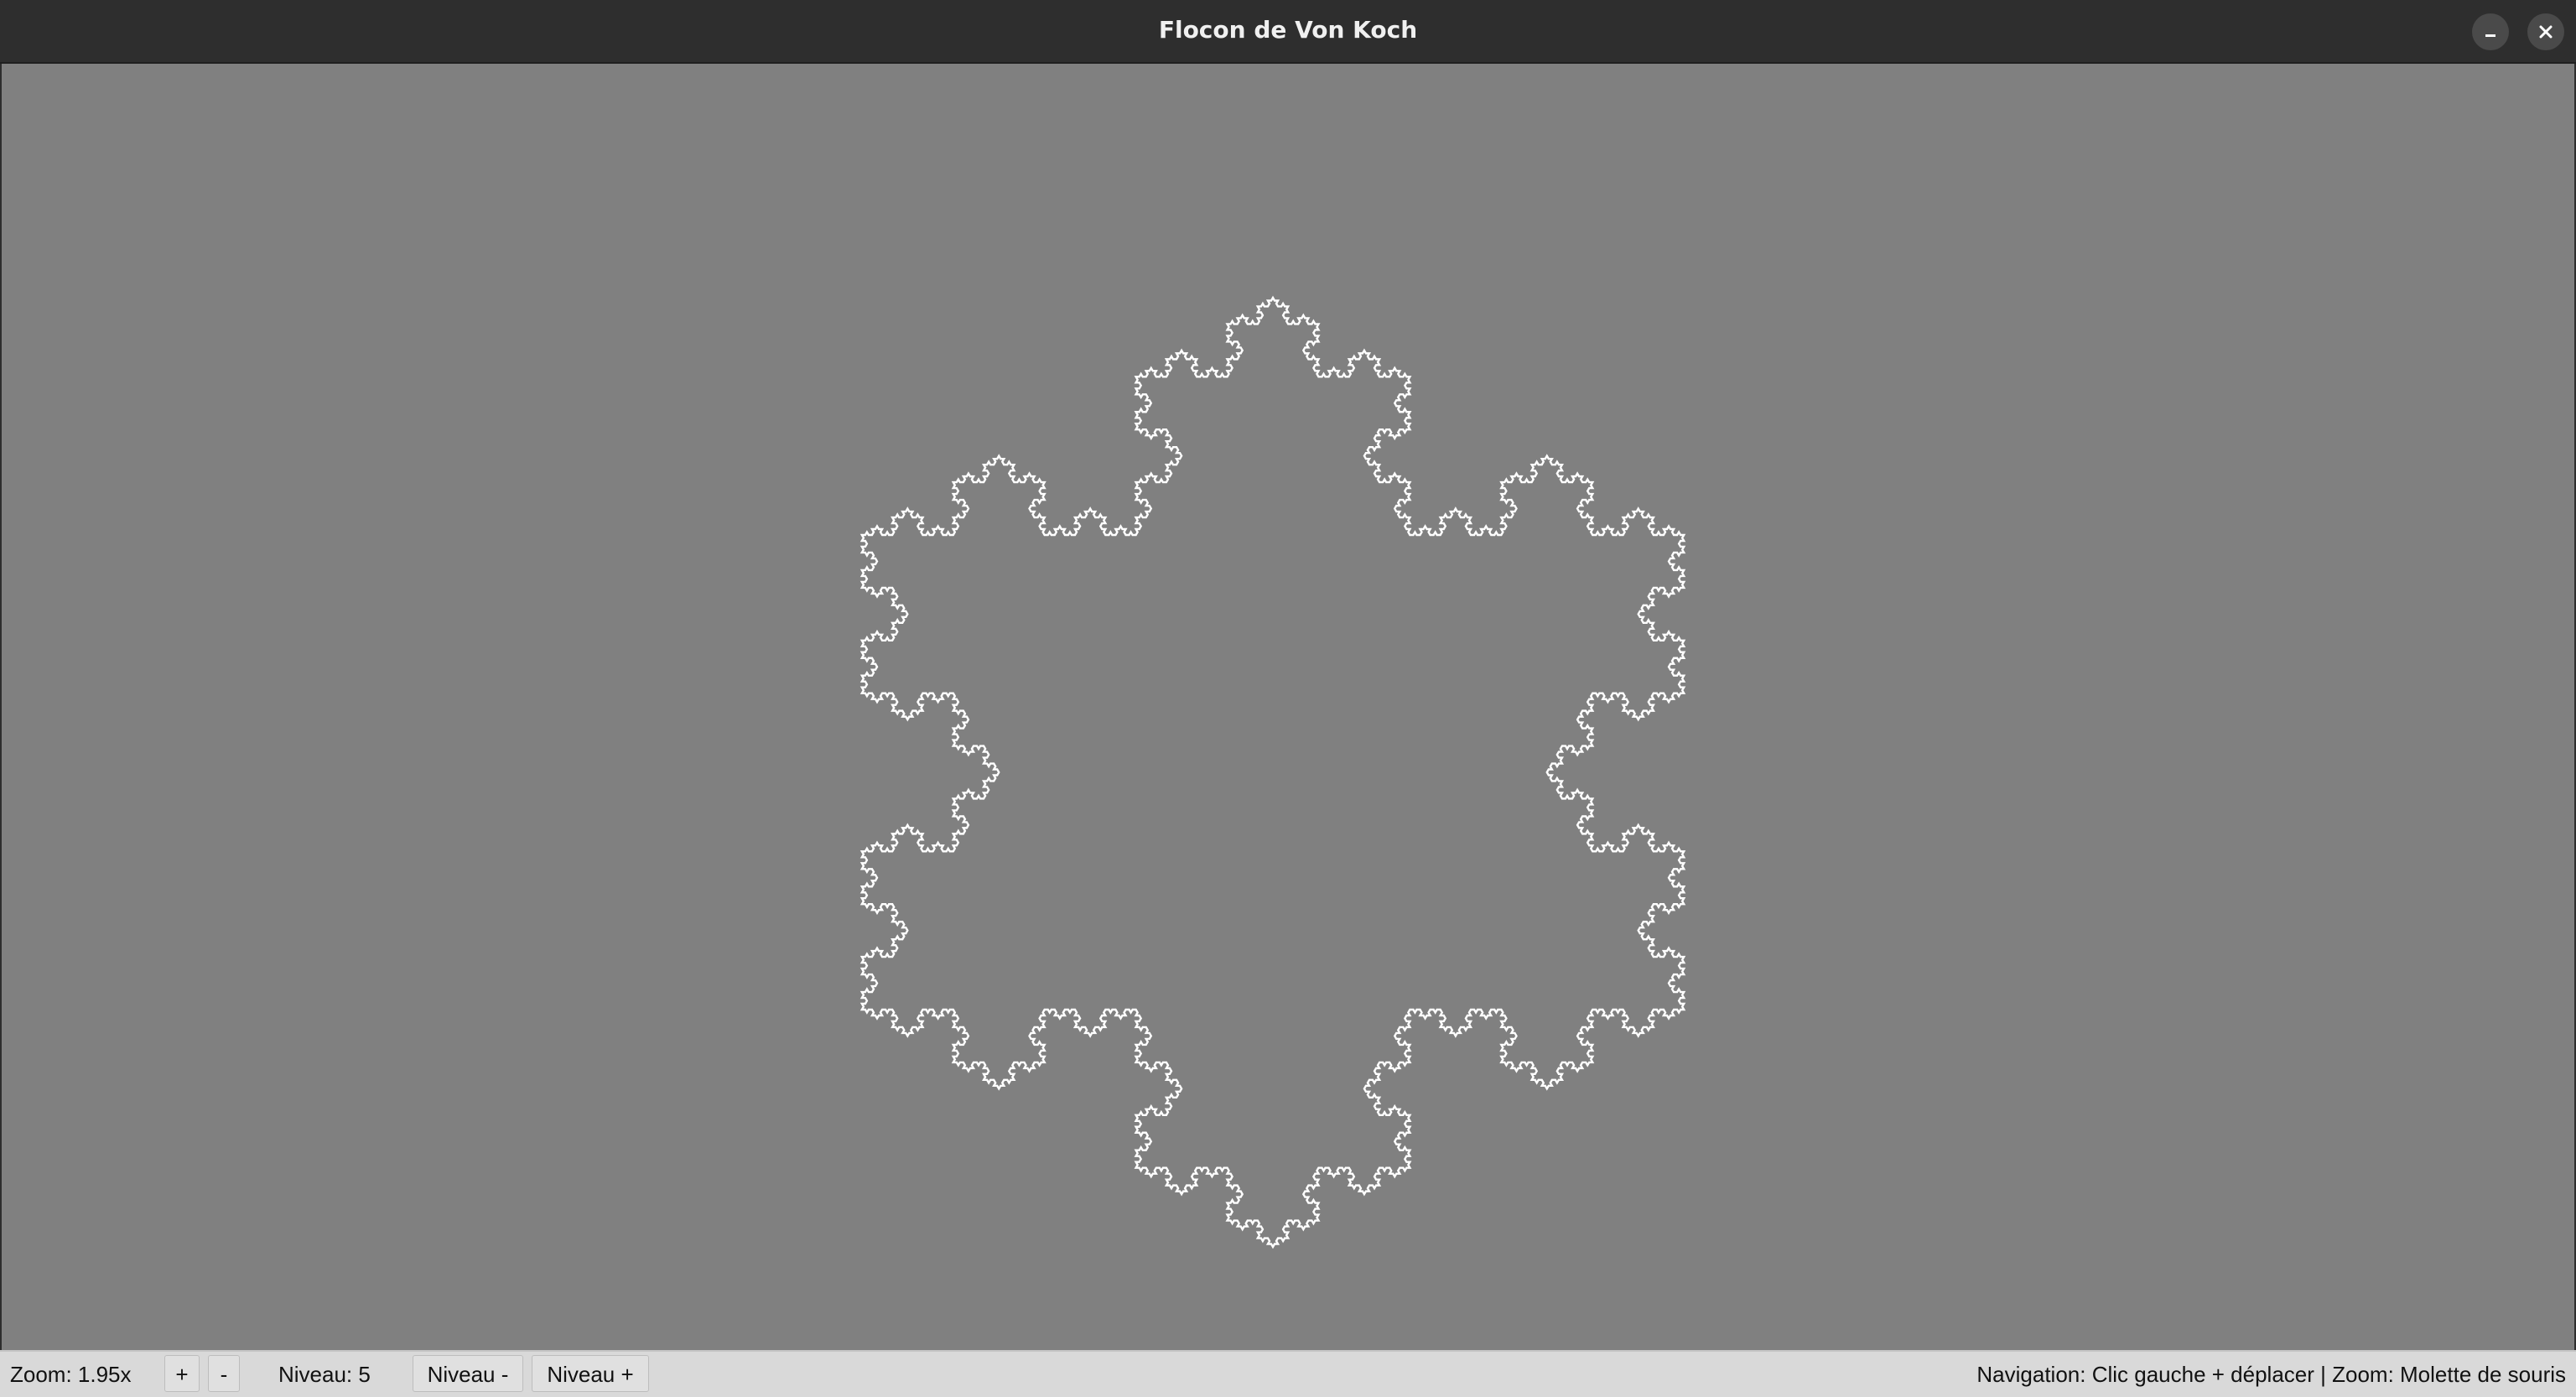 This screenshot has height=1397, width=2576. What do you see at coordinates (324, 1374) in the screenshot?
I see `level-label: Niveau: 5` at bounding box center [324, 1374].